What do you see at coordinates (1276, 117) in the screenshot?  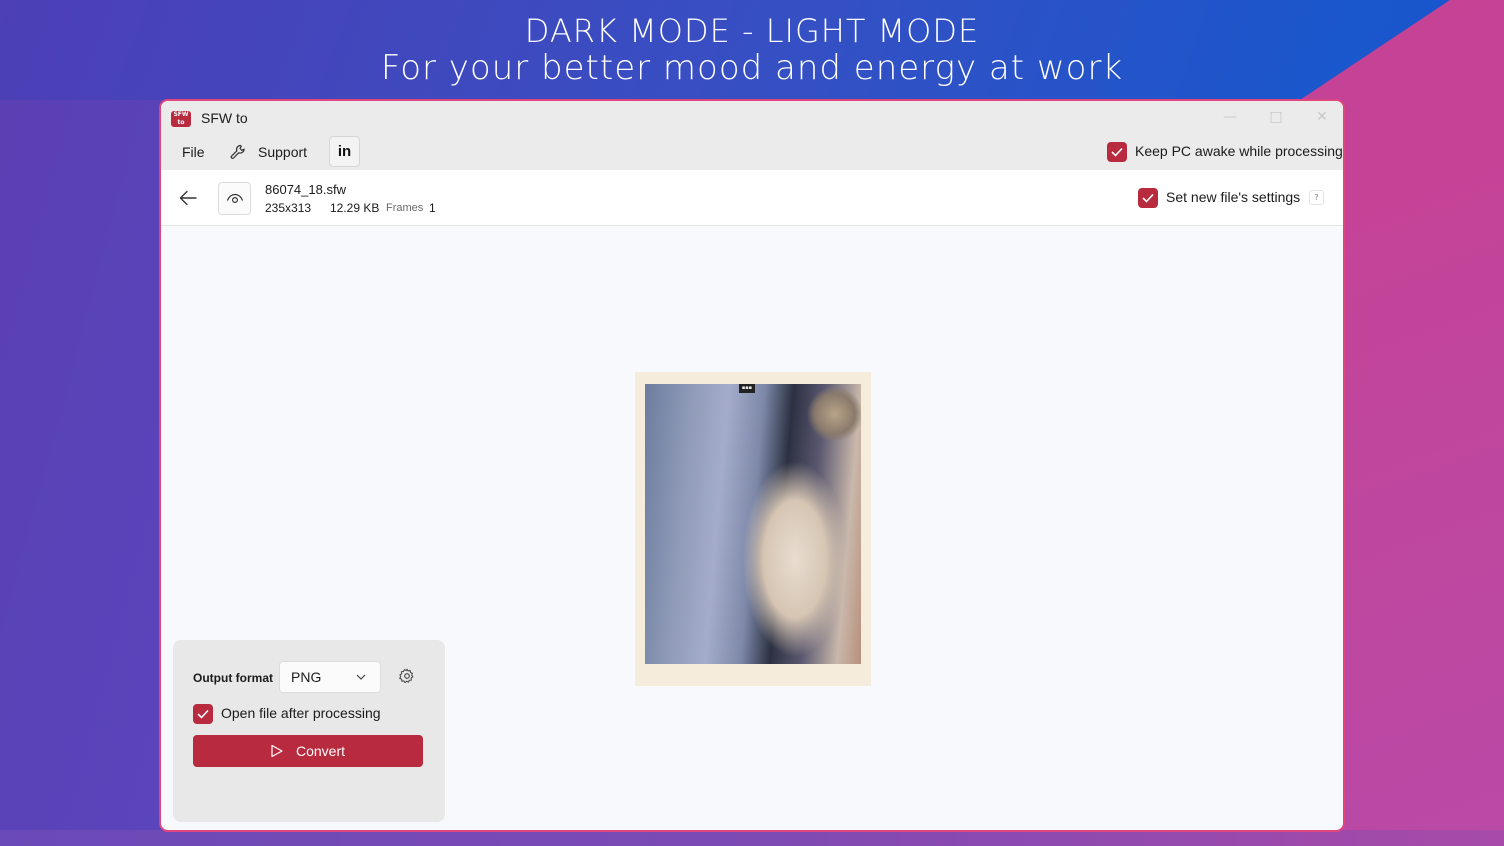 I see `maximize-button: □` at bounding box center [1276, 117].